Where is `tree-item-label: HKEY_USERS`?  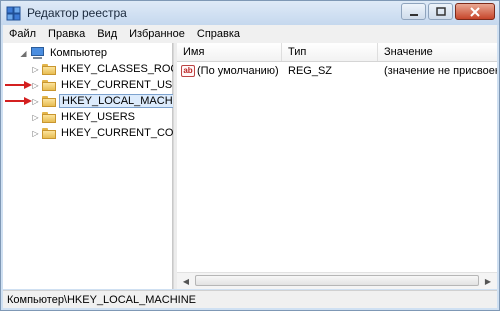
tree-item-label: HKEY_USERS is located at coordinates (98, 117).